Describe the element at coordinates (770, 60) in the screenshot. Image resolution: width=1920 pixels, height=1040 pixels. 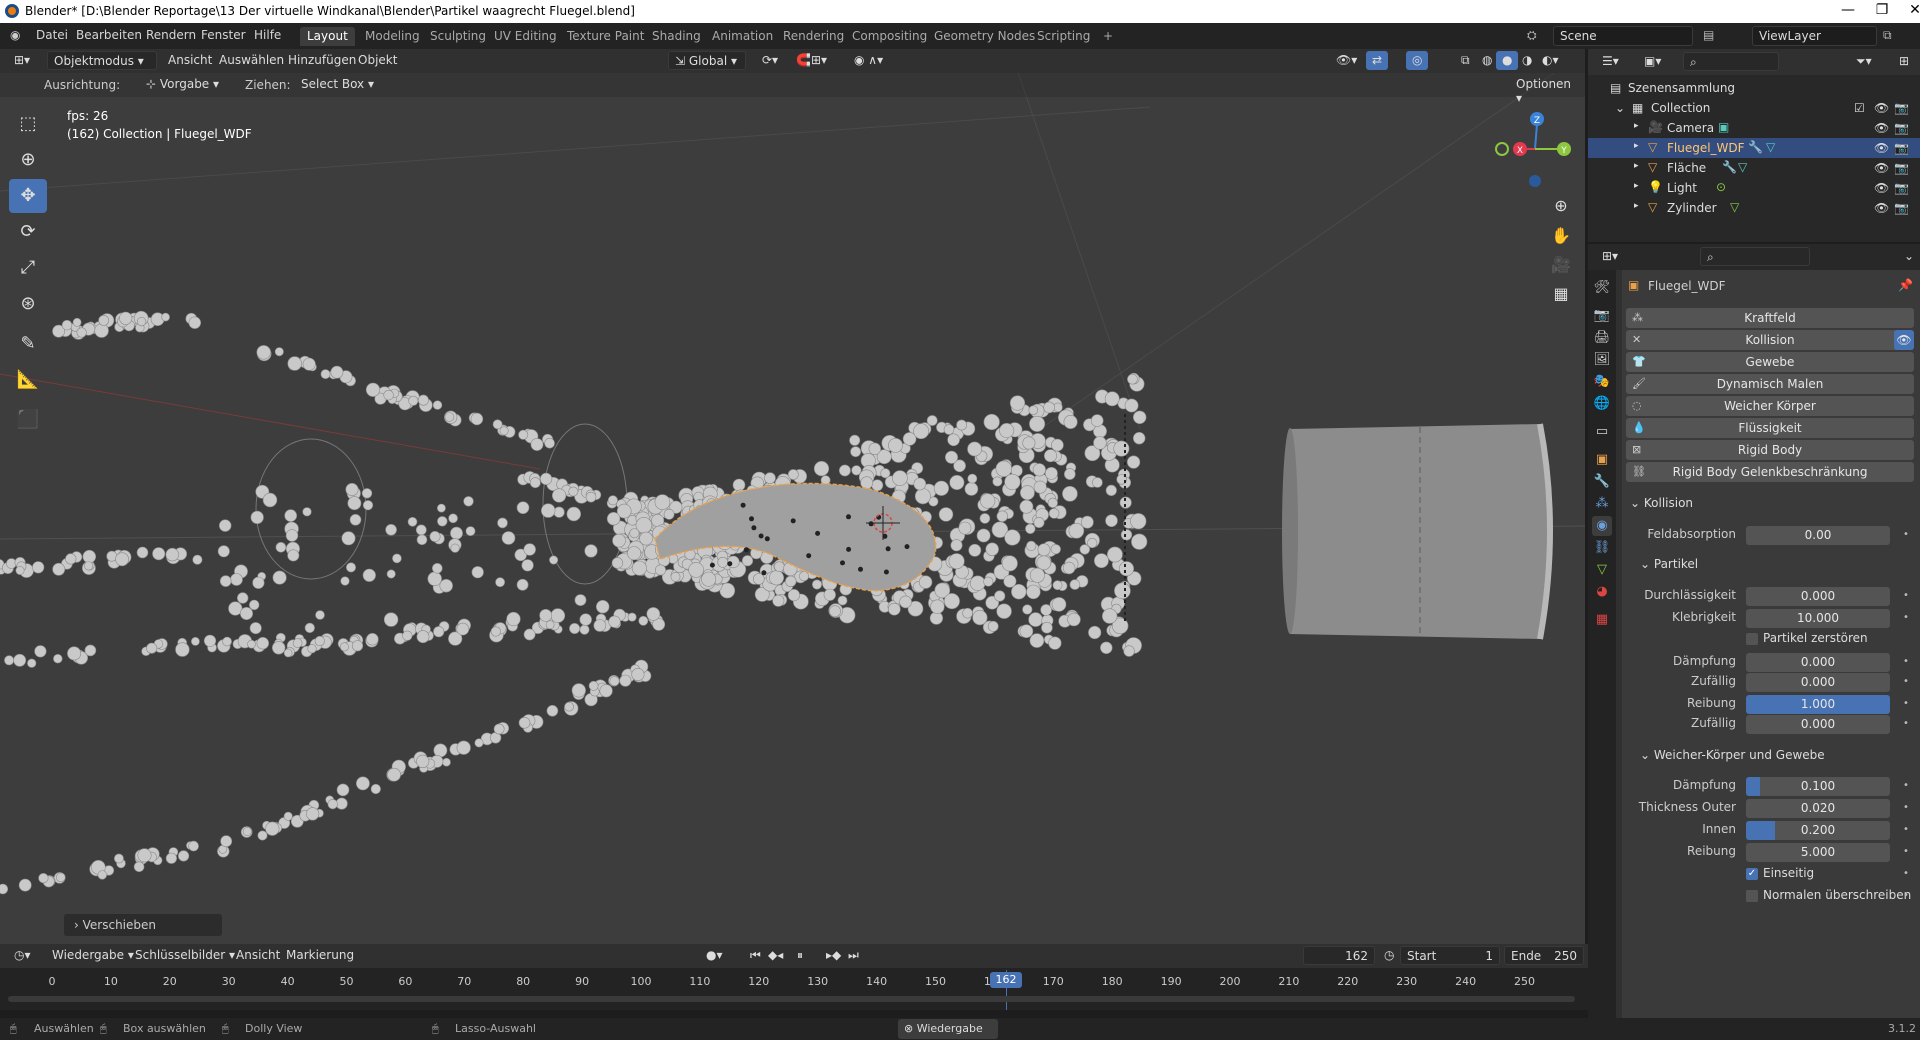
I see `pivot-icon: ⟳▾` at that location.